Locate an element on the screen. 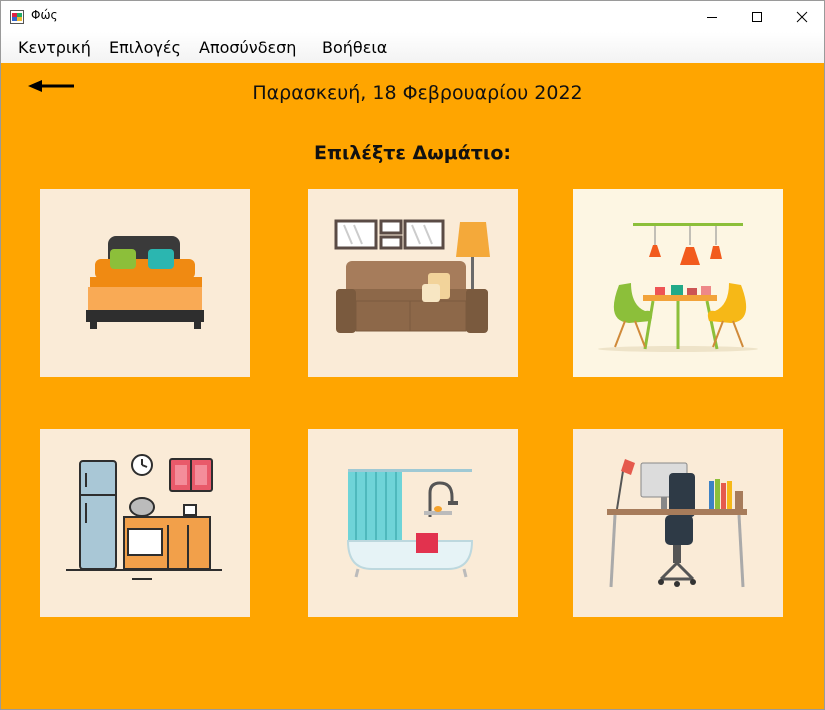  room-living-room-button is located at coordinates (413, 283).